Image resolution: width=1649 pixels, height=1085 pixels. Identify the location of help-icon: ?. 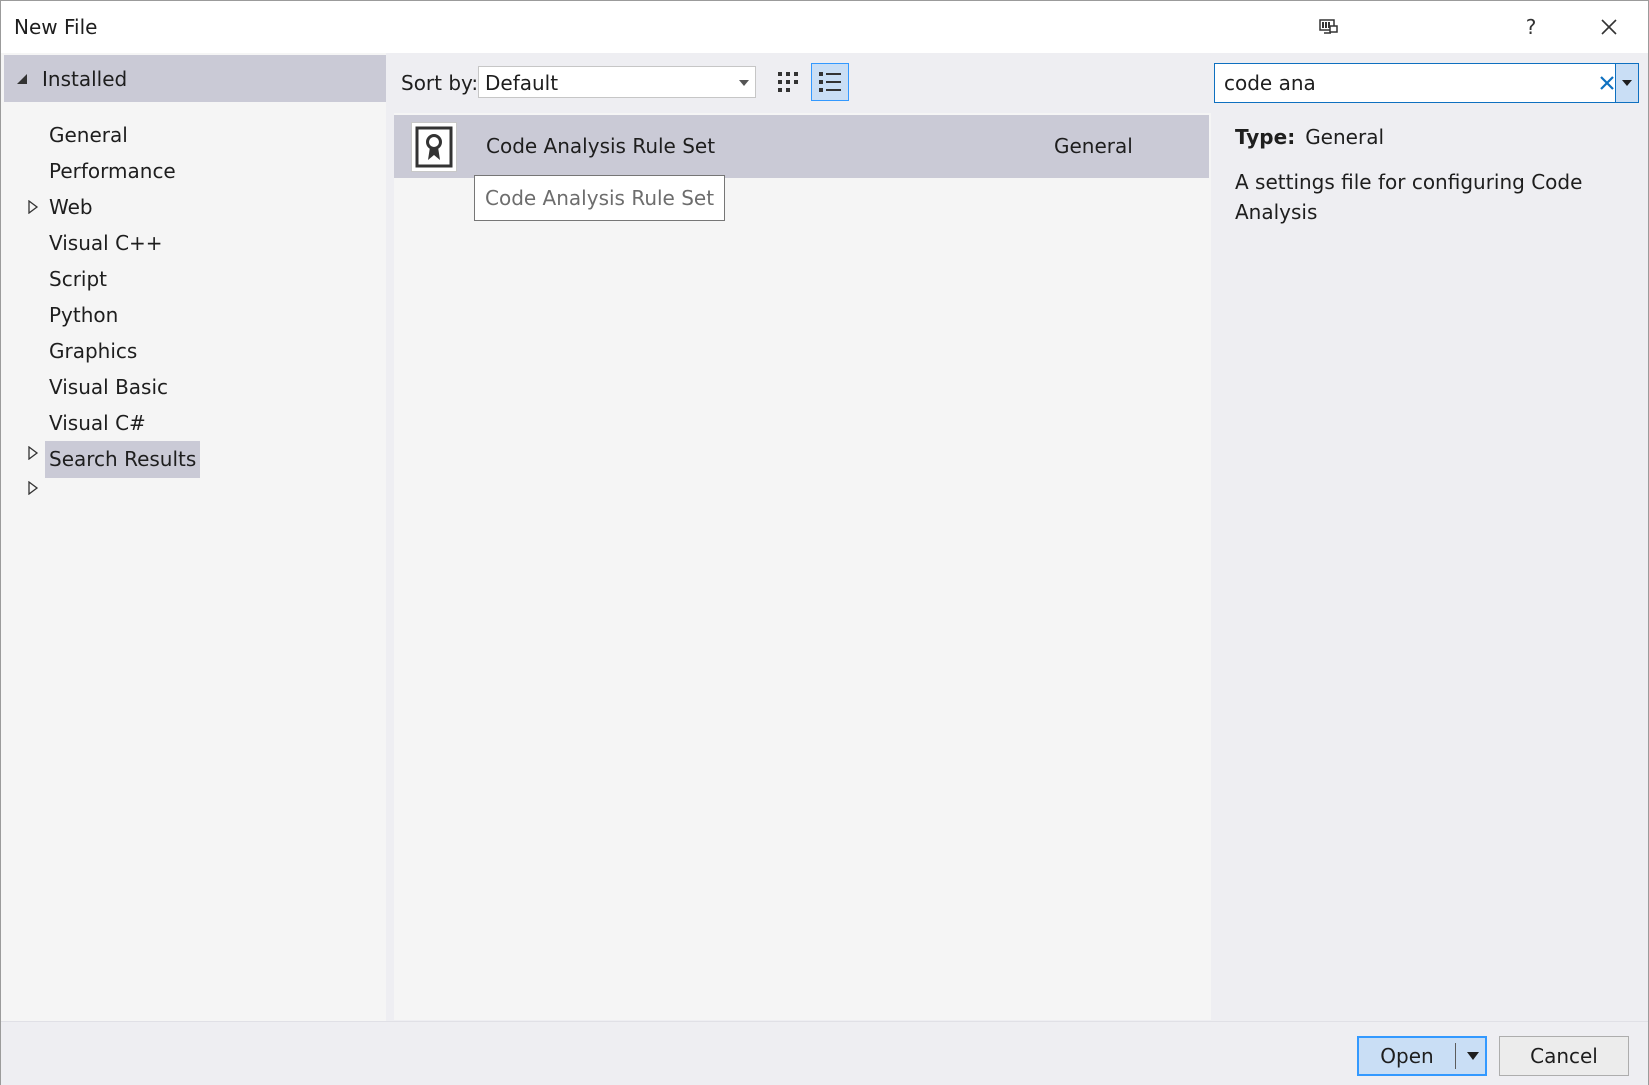
(1531, 27).